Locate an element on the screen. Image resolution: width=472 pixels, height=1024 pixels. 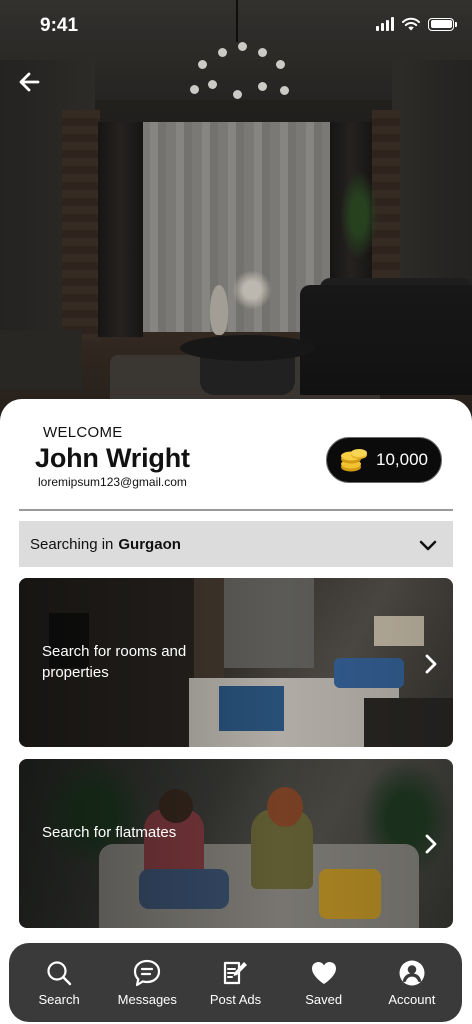
search-rooms-card-label: Search for rooms and properties is located at coordinates (114, 662).